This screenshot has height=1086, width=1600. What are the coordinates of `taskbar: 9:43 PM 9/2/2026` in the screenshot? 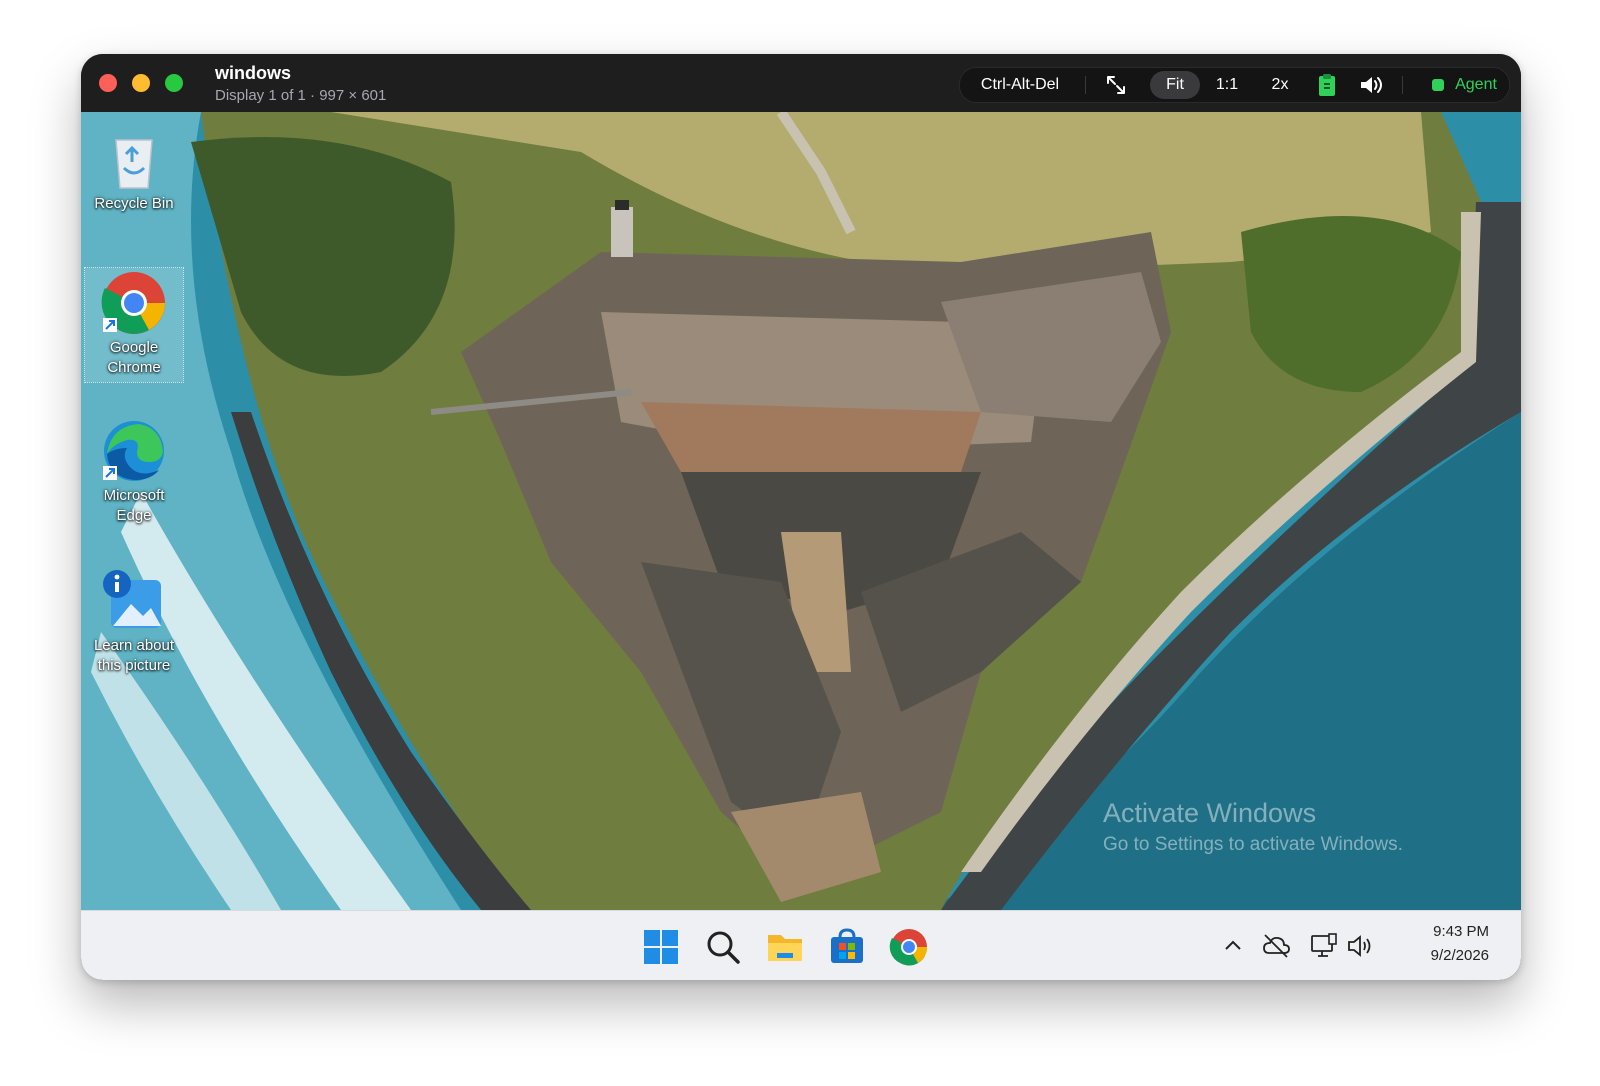 It's located at (801, 945).